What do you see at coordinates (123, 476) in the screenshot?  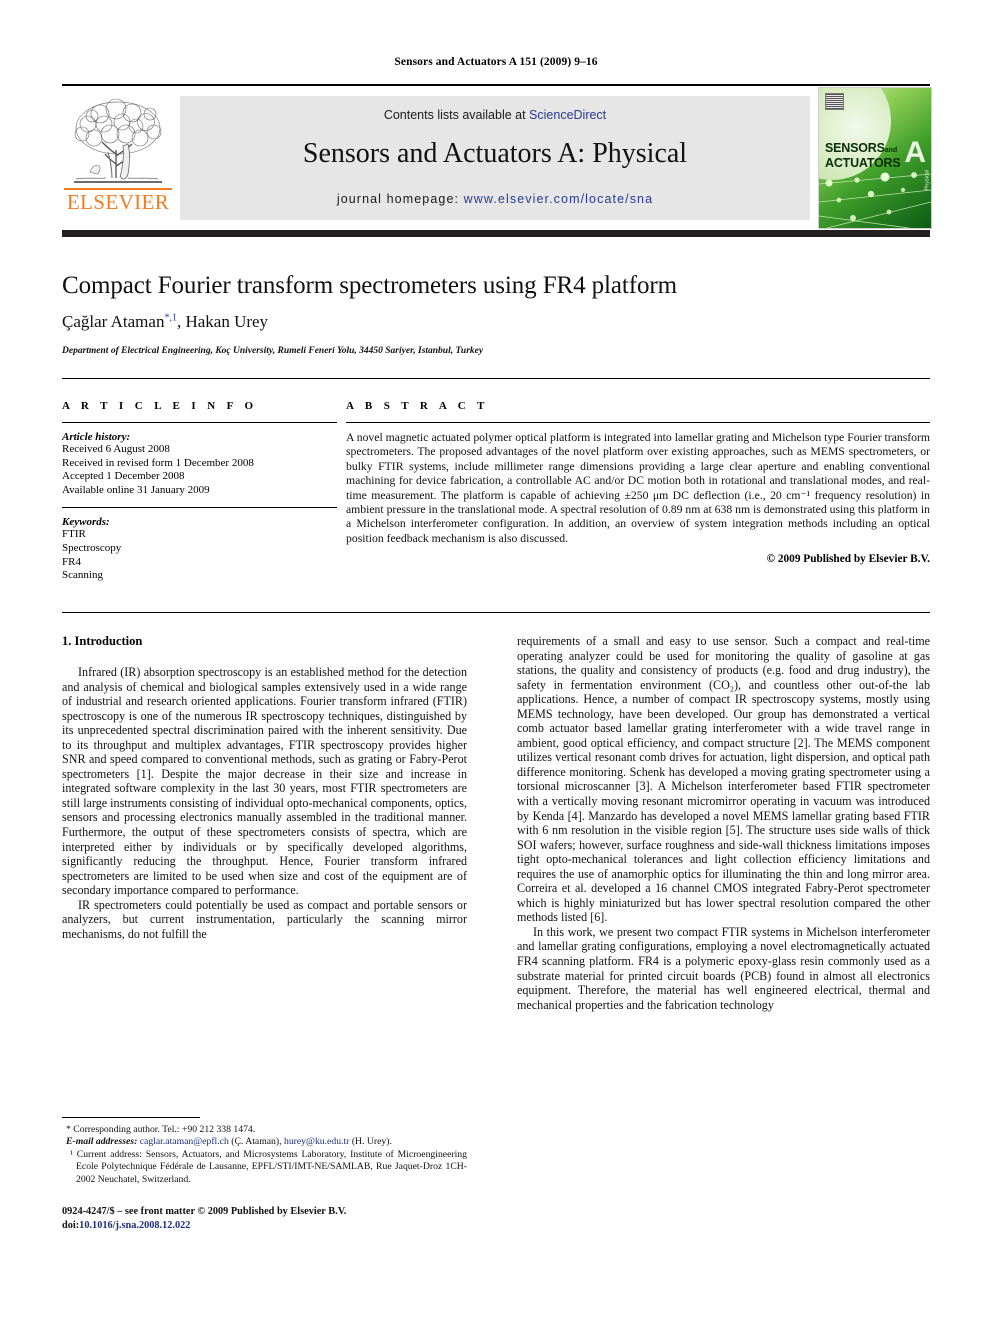 I see `history-item: Accepted 1 December 2008` at bounding box center [123, 476].